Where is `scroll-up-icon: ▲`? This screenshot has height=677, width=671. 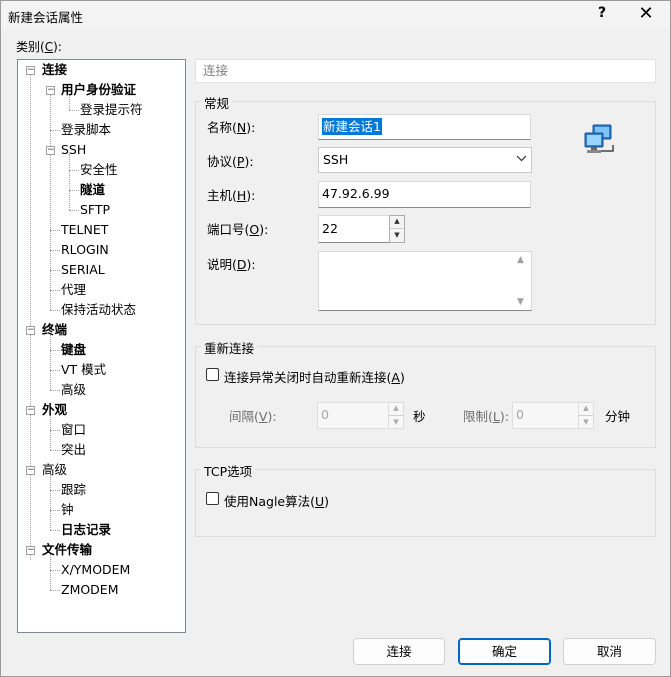
scroll-up-icon: ▲ is located at coordinates (520, 260).